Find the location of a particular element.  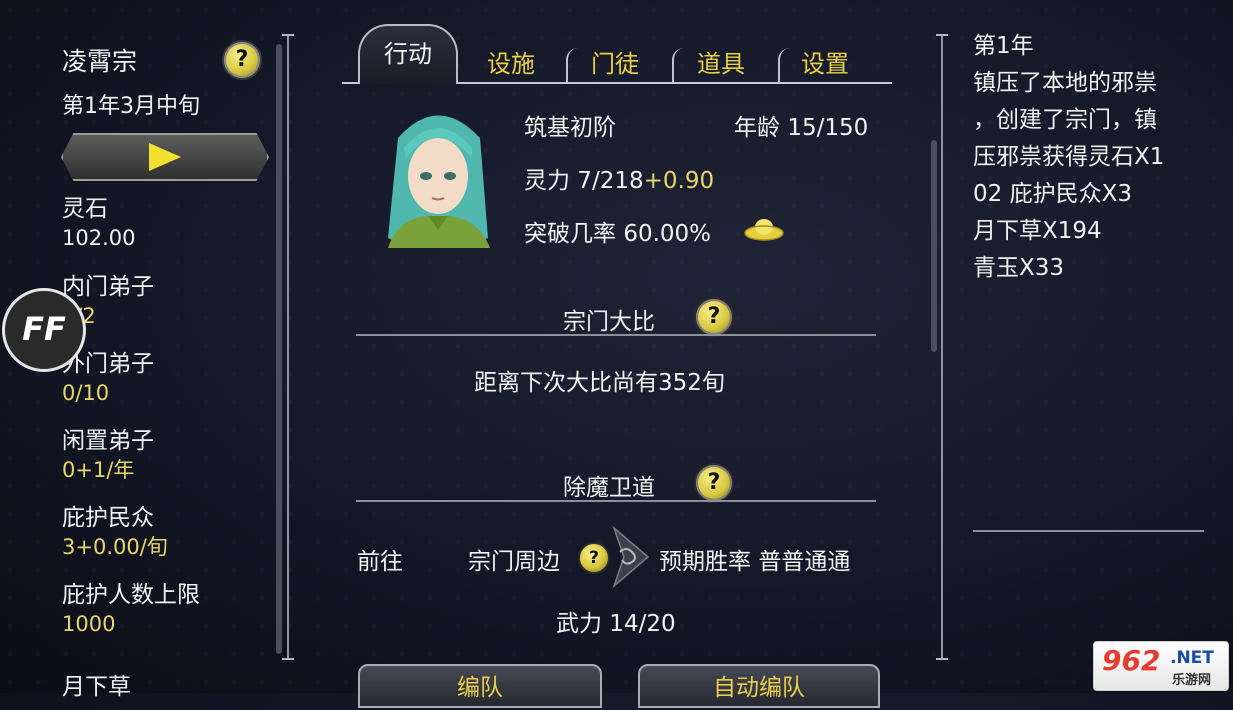

spirit-line: 灵力 7/218+0.90 is located at coordinates (619, 178).